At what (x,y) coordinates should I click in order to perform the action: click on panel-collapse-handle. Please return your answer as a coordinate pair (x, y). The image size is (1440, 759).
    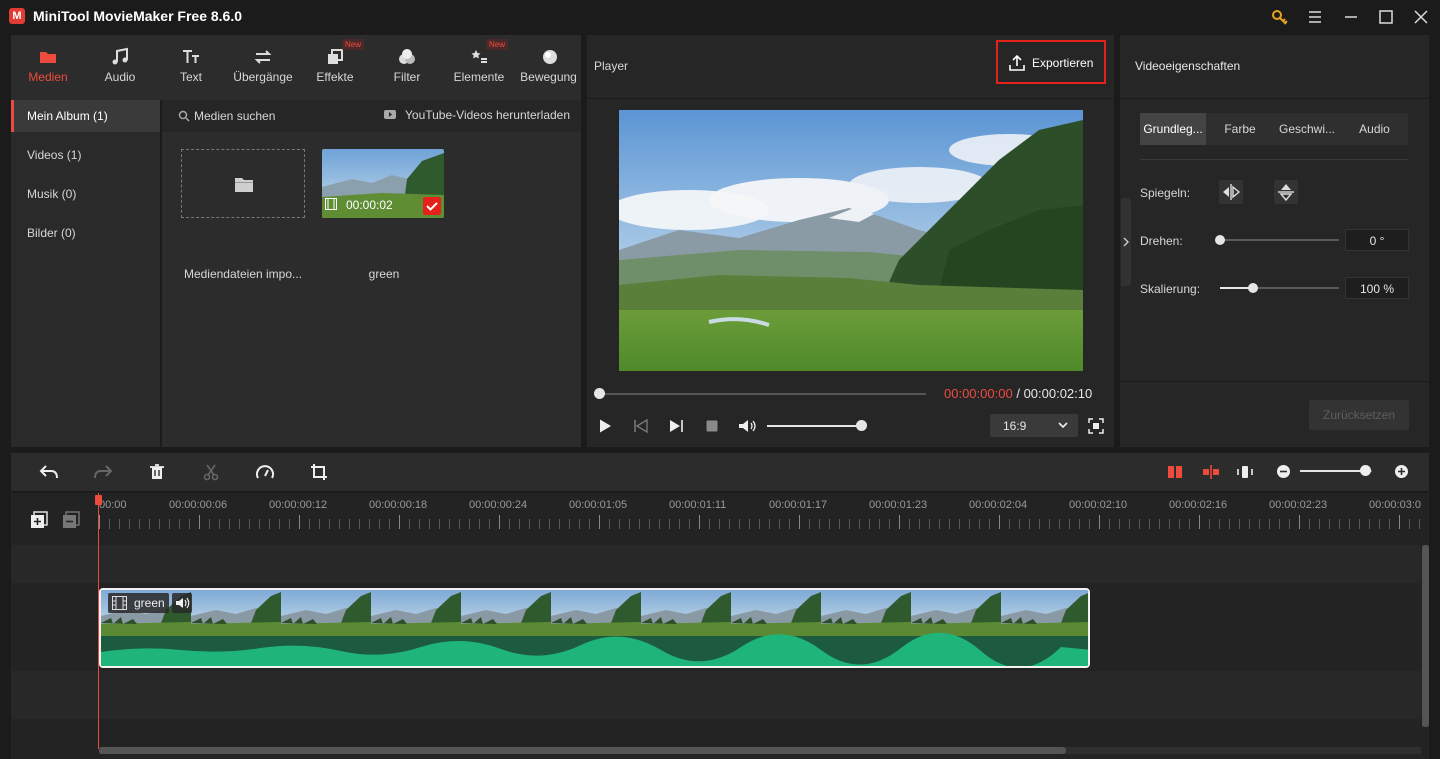
    Looking at the image, I should click on (1126, 242).